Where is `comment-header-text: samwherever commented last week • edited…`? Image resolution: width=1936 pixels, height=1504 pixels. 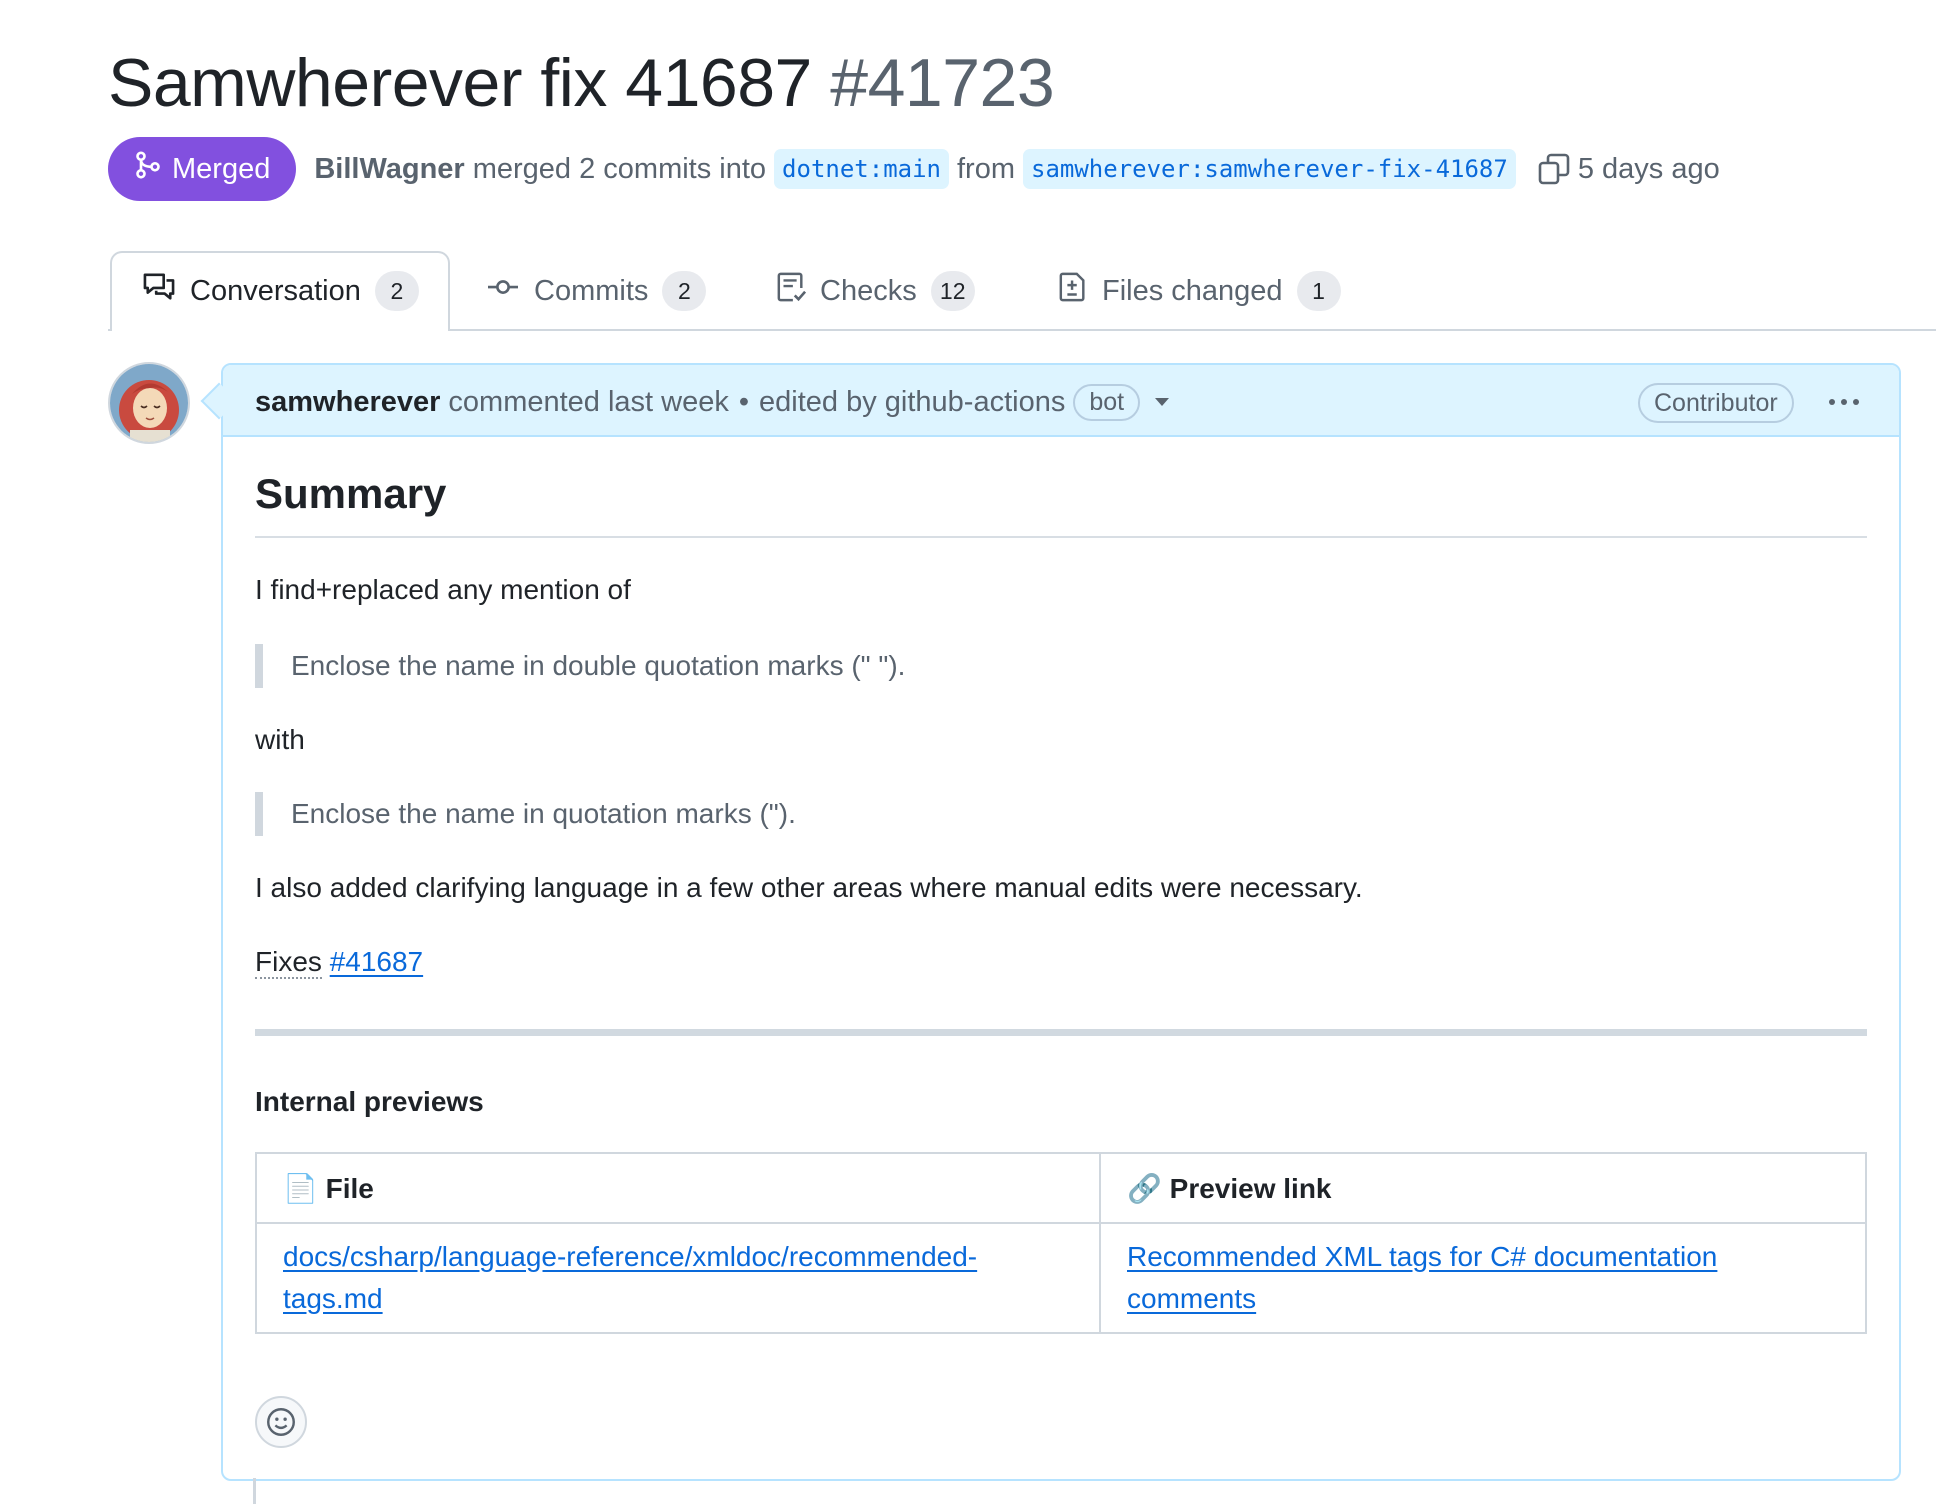 comment-header-text: samwherever commented last week • edited… is located at coordinates (712, 402).